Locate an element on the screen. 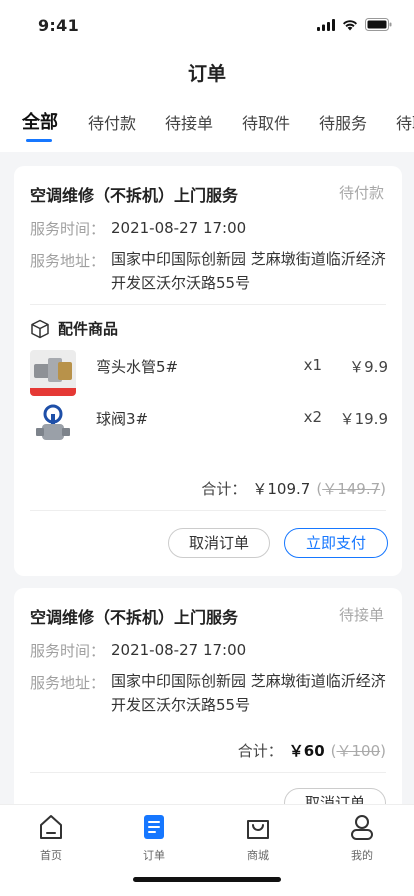 This screenshot has height=896, width=414. tabbar-label: 我的 is located at coordinates (362, 855).